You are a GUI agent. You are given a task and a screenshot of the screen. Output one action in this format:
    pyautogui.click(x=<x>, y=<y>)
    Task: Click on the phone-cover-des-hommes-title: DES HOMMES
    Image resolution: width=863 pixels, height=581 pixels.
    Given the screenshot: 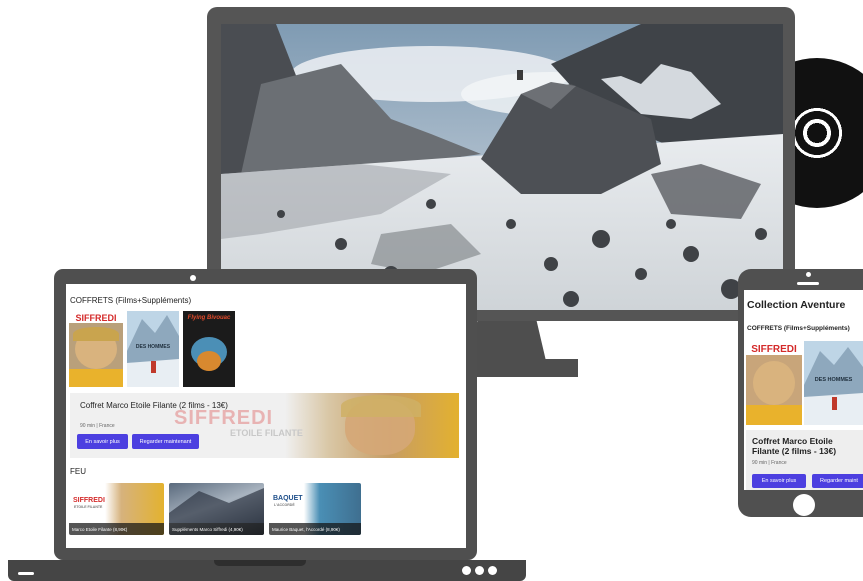 What is the action you would take?
    pyautogui.click(x=833, y=380)
    